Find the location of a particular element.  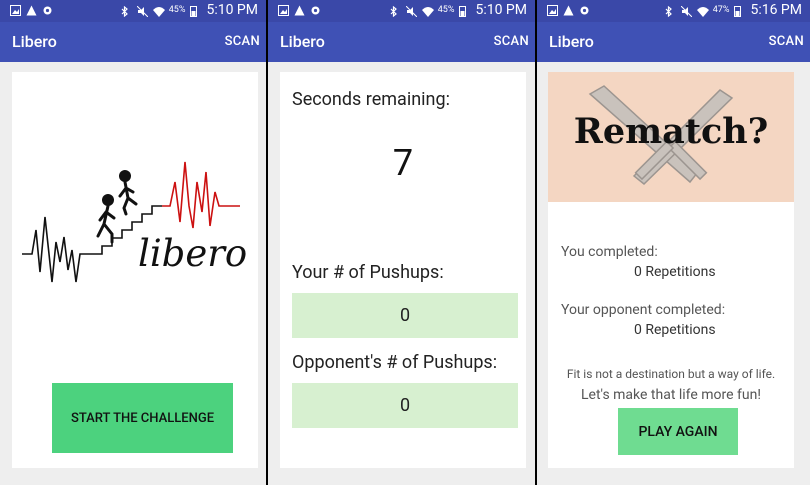

clock: 5:16 PM is located at coordinates (776, 10).